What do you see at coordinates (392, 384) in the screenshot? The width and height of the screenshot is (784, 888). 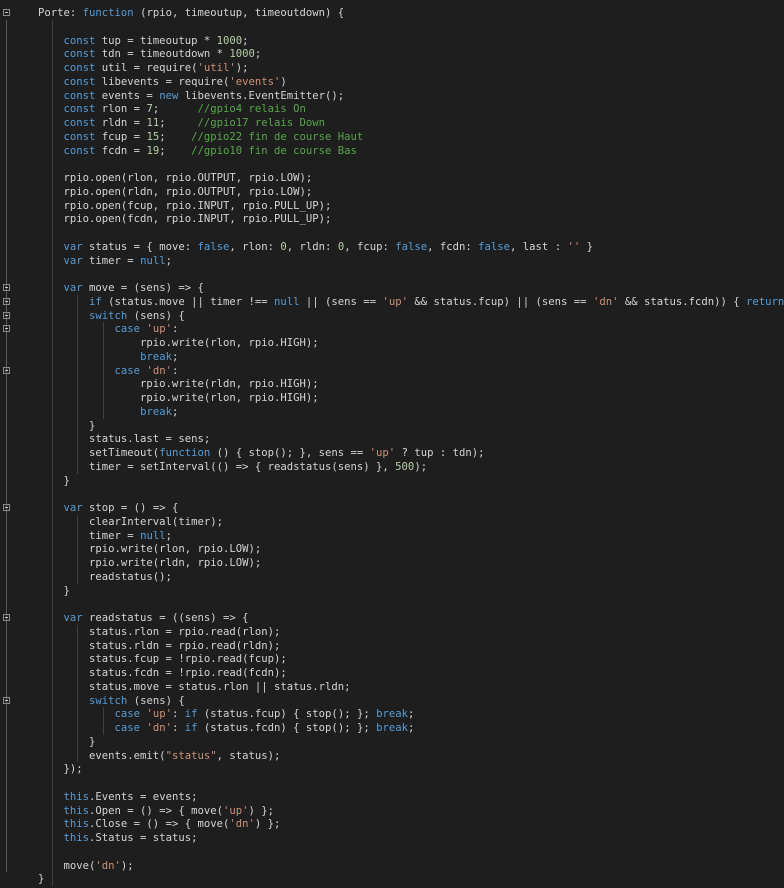 I see `code-line: rpio.write(rldn, rpio.HIGH);` at bounding box center [392, 384].